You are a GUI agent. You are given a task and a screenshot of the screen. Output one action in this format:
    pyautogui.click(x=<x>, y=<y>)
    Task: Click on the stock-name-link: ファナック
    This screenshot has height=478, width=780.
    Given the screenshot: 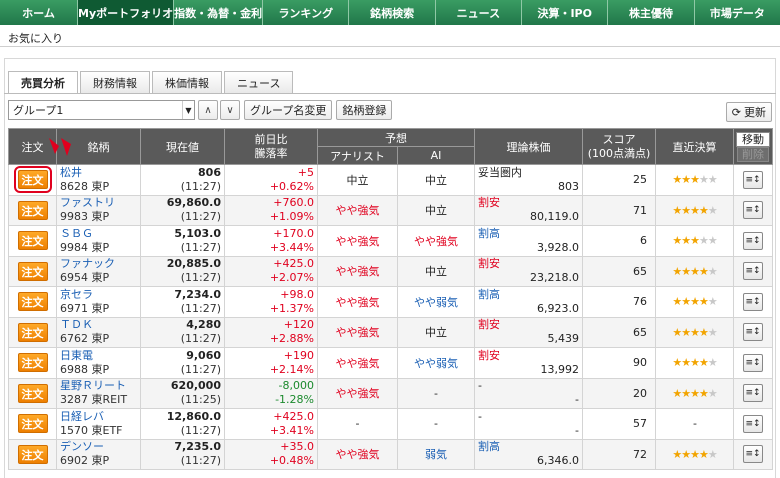 What is the action you would take?
    pyautogui.click(x=98, y=264)
    